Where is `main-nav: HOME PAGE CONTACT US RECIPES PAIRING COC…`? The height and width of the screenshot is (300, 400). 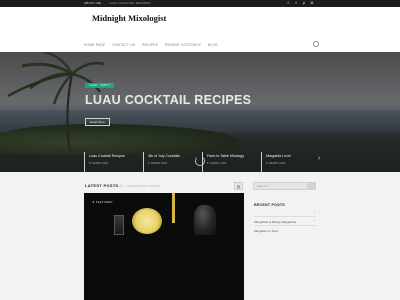 main-nav: HOME PAGE CONTACT US RECIPES PAIRING COC… is located at coordinates (151, 45).